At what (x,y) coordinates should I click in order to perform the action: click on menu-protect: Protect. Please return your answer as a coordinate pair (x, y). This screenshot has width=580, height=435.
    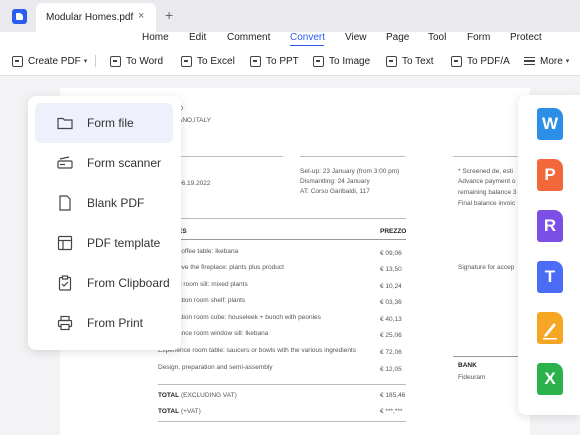
    Looking at the image, I should click on (526, 37).